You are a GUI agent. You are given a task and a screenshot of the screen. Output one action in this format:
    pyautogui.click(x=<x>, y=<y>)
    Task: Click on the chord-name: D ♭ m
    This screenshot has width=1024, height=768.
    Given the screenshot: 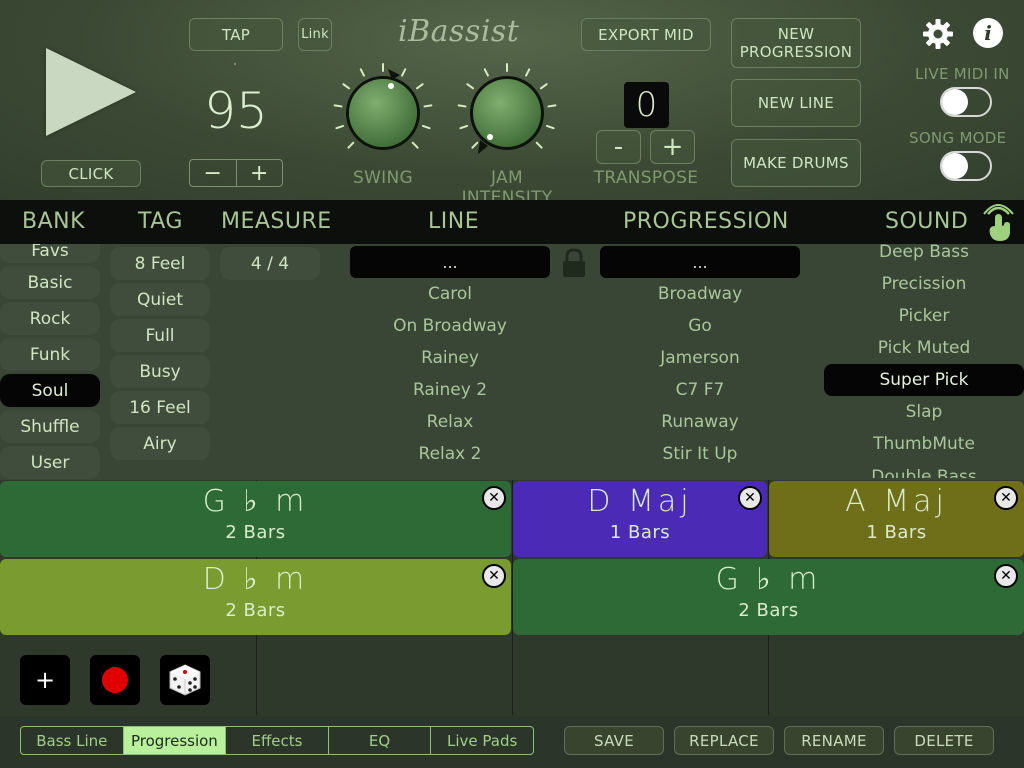 What is the action you would take?
    pyautogui.click(x=255, y=579)
    